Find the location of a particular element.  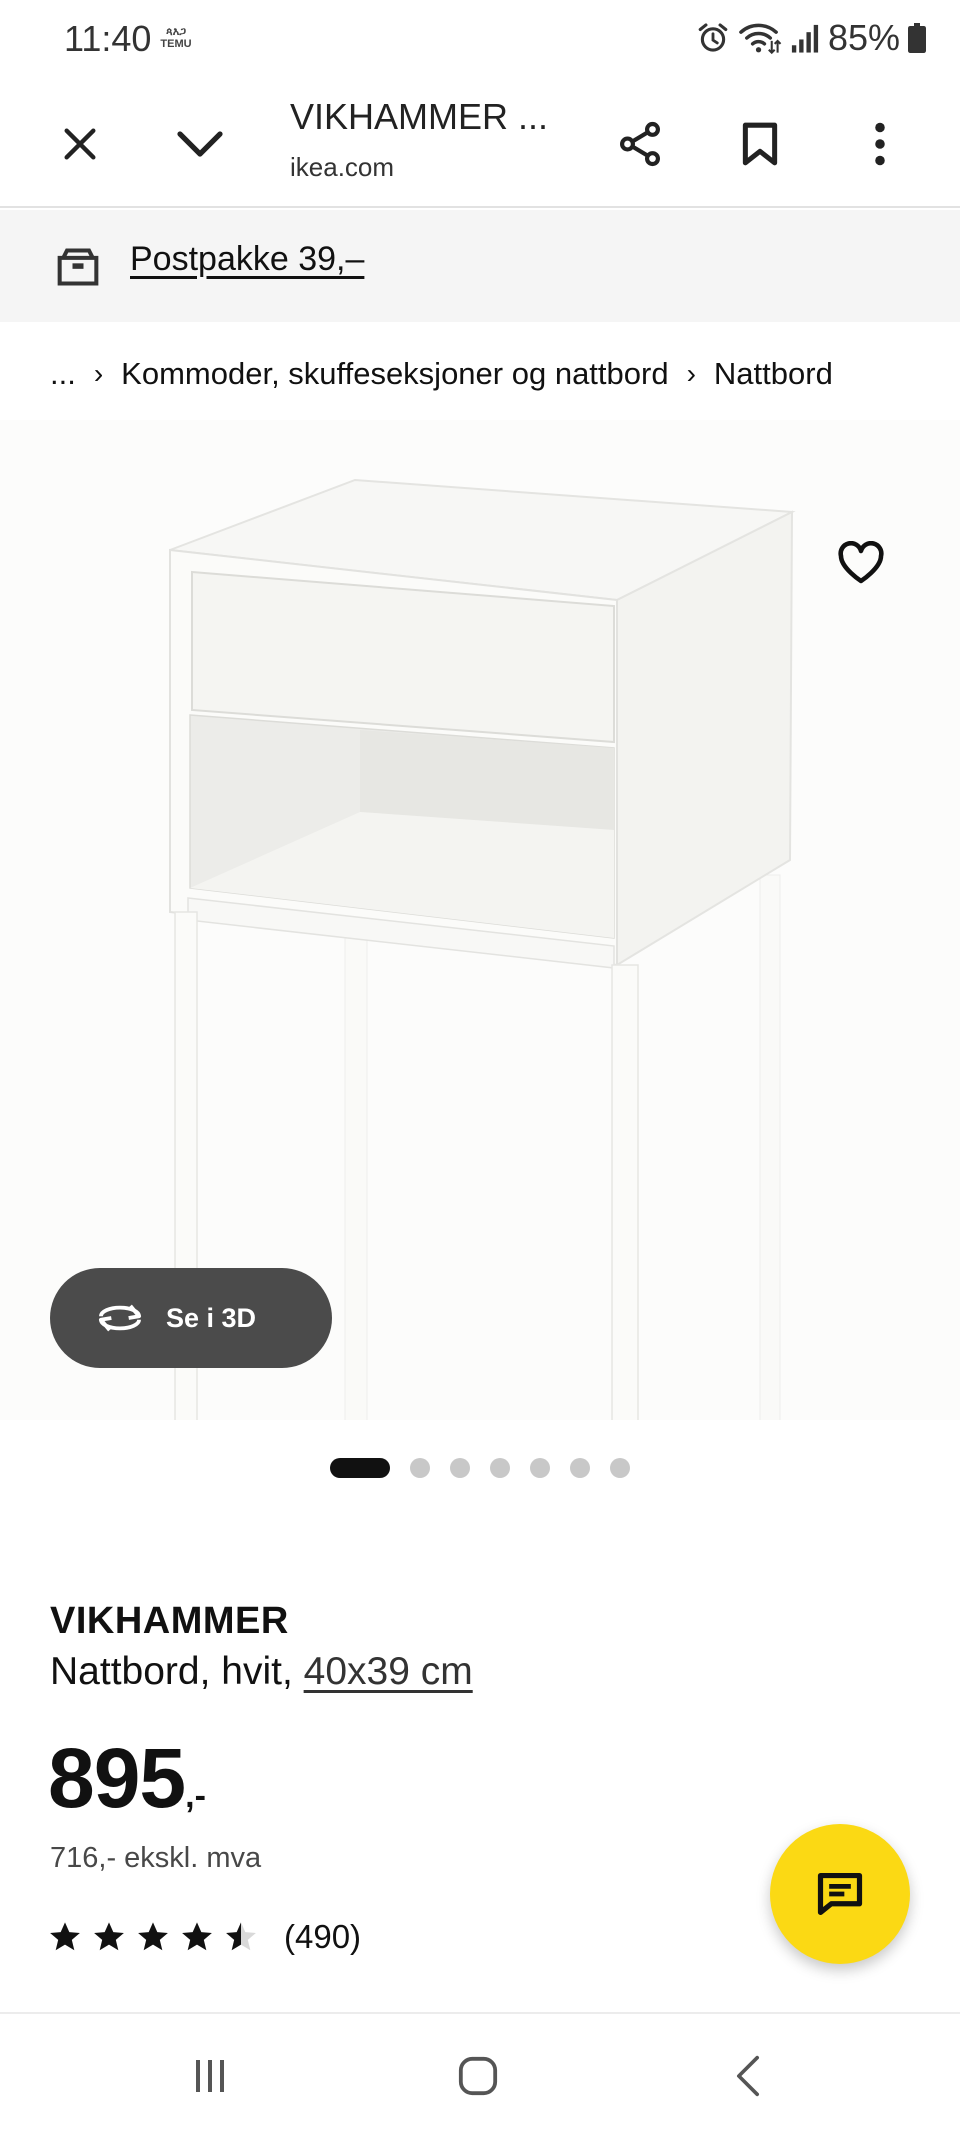

product-size-link: 40x39 cm is located at coordinates (388, 1671).